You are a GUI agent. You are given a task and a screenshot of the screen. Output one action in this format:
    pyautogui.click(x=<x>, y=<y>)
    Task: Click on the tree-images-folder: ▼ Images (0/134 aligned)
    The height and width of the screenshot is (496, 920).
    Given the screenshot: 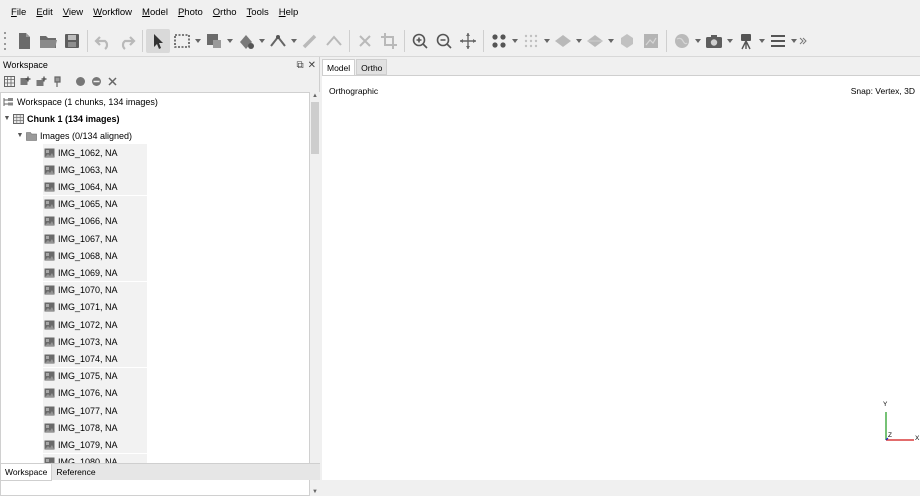 What is the action you would take?
    pyautogui.click(x=74, y=135)
    